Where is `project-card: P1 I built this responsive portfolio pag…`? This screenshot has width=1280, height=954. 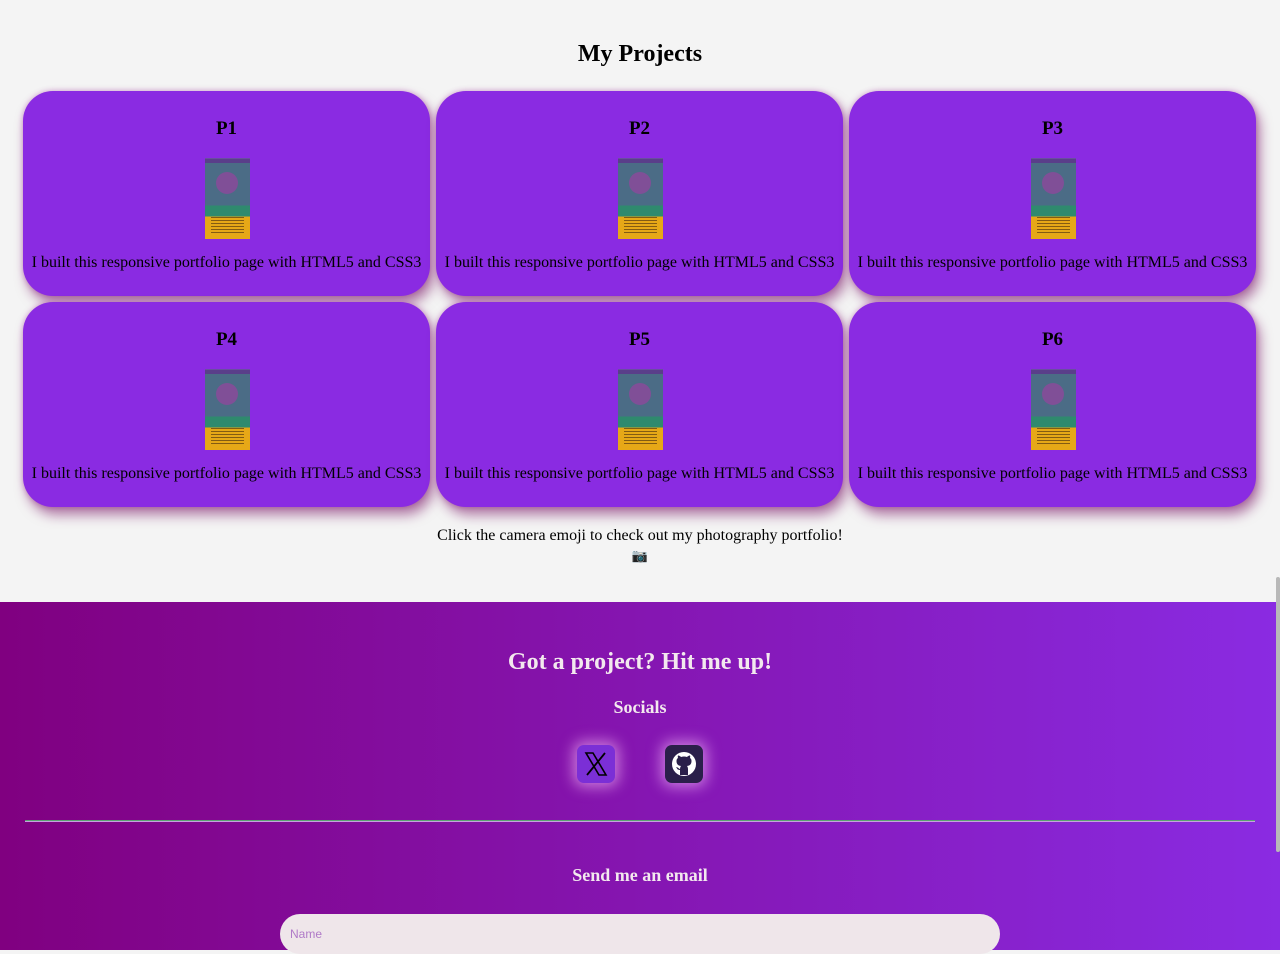 project-card: P1 I built this responsive portfolio pag… is located at coordinates (226, 193).